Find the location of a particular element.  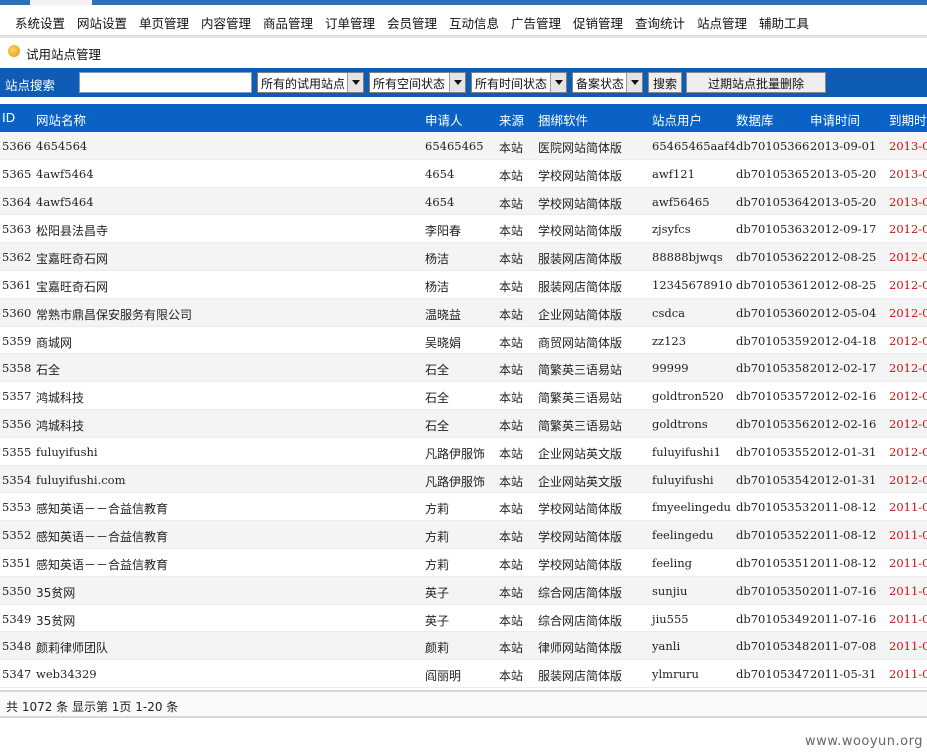

cell-site-user: zz123 is located at coordinates (669, 340).